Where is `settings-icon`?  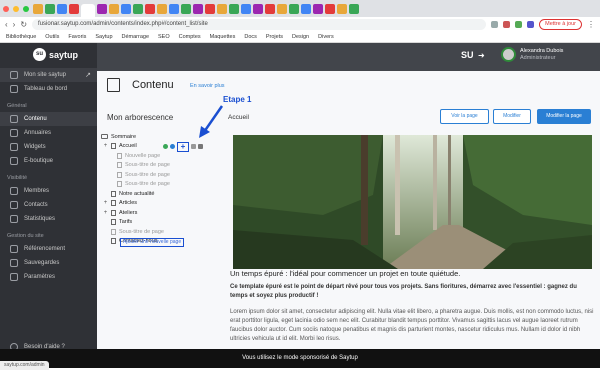
settings-icon is located at coordinates (172, 146).